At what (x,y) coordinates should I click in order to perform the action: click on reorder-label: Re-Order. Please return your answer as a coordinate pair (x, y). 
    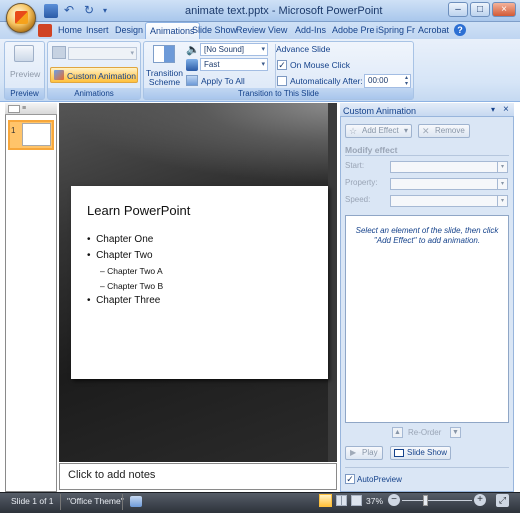
    Looking at the image, I should click on (425, 432).